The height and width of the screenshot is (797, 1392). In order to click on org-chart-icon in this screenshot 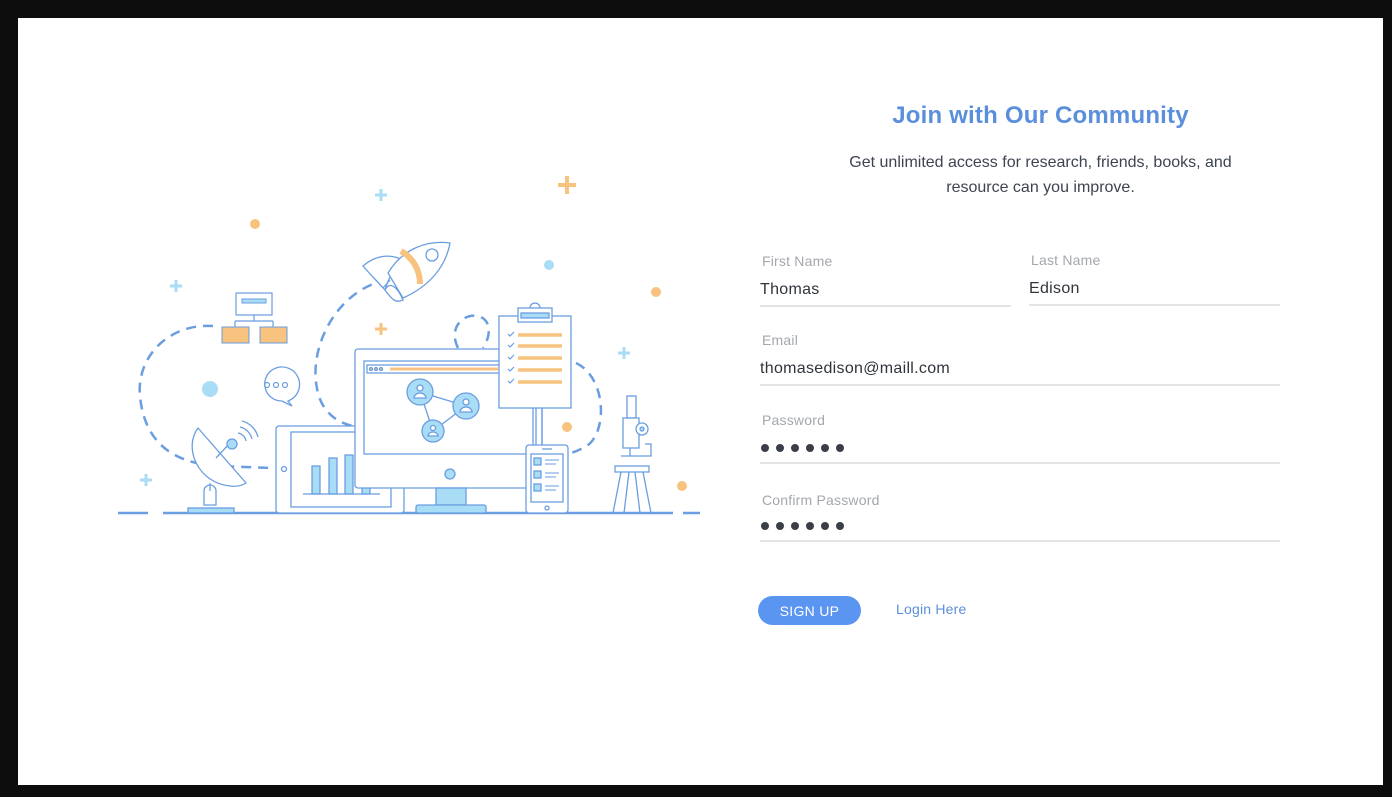, I will do `click(254, 318)`.